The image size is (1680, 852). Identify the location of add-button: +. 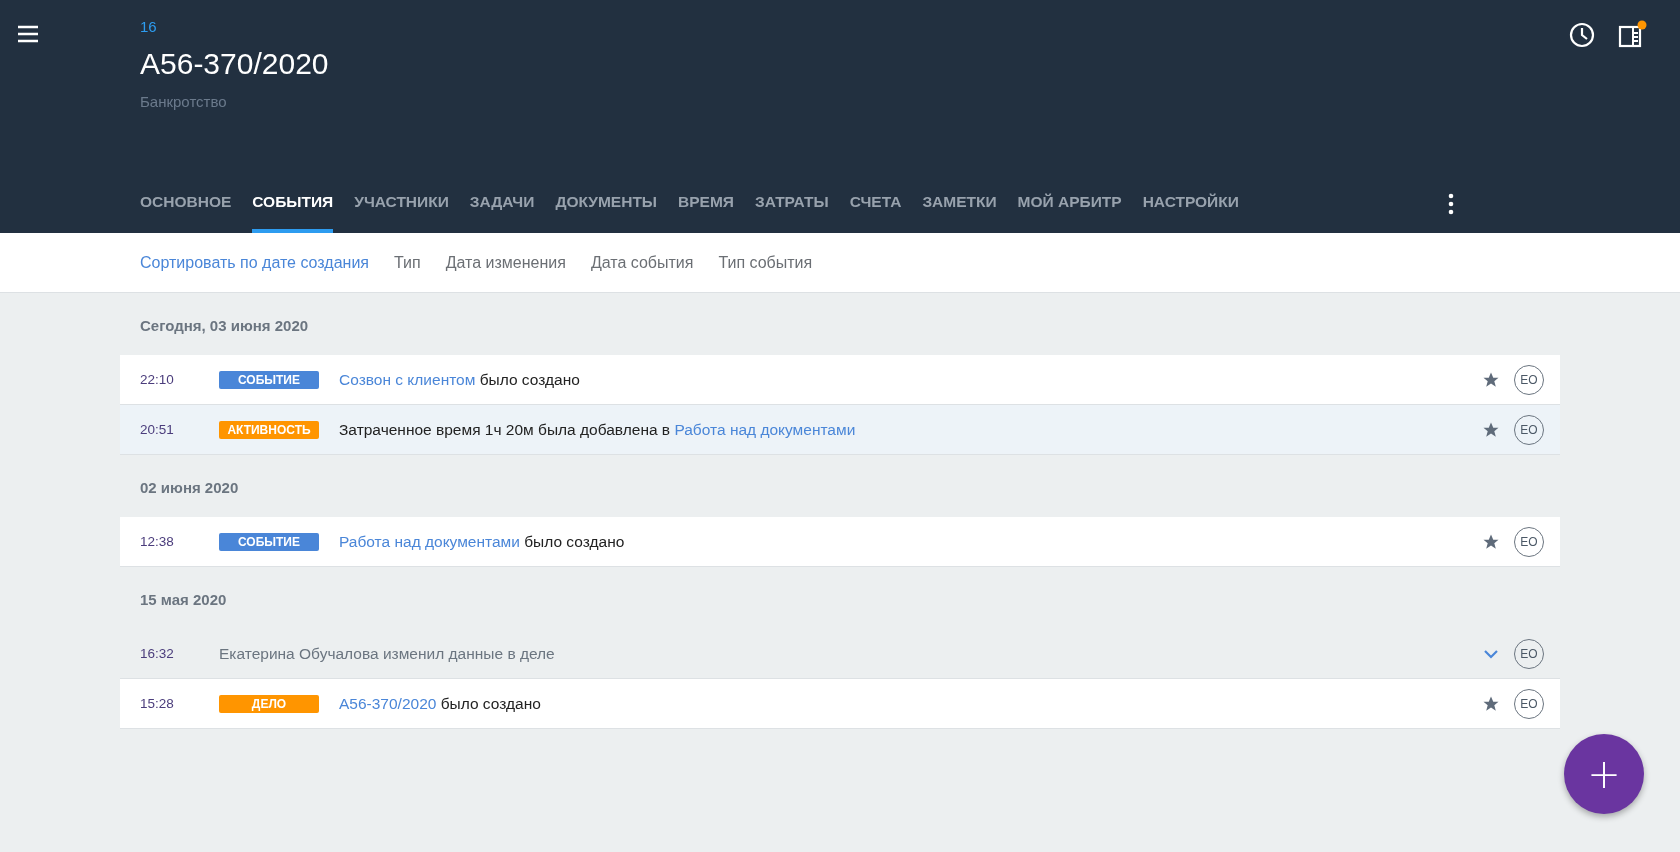
(1604, 774).